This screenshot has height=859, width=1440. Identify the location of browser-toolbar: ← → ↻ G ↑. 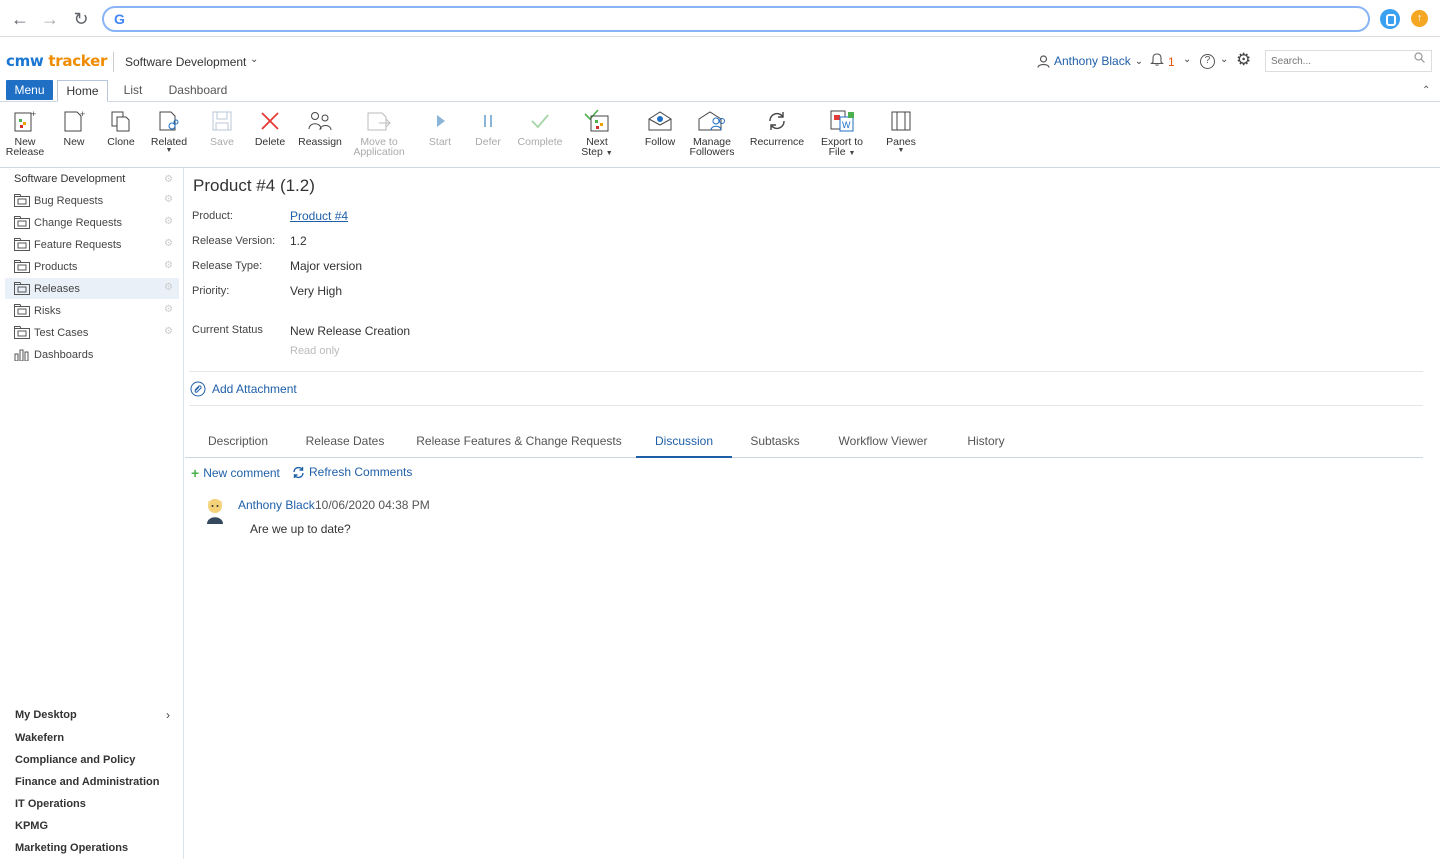
(720, 18).